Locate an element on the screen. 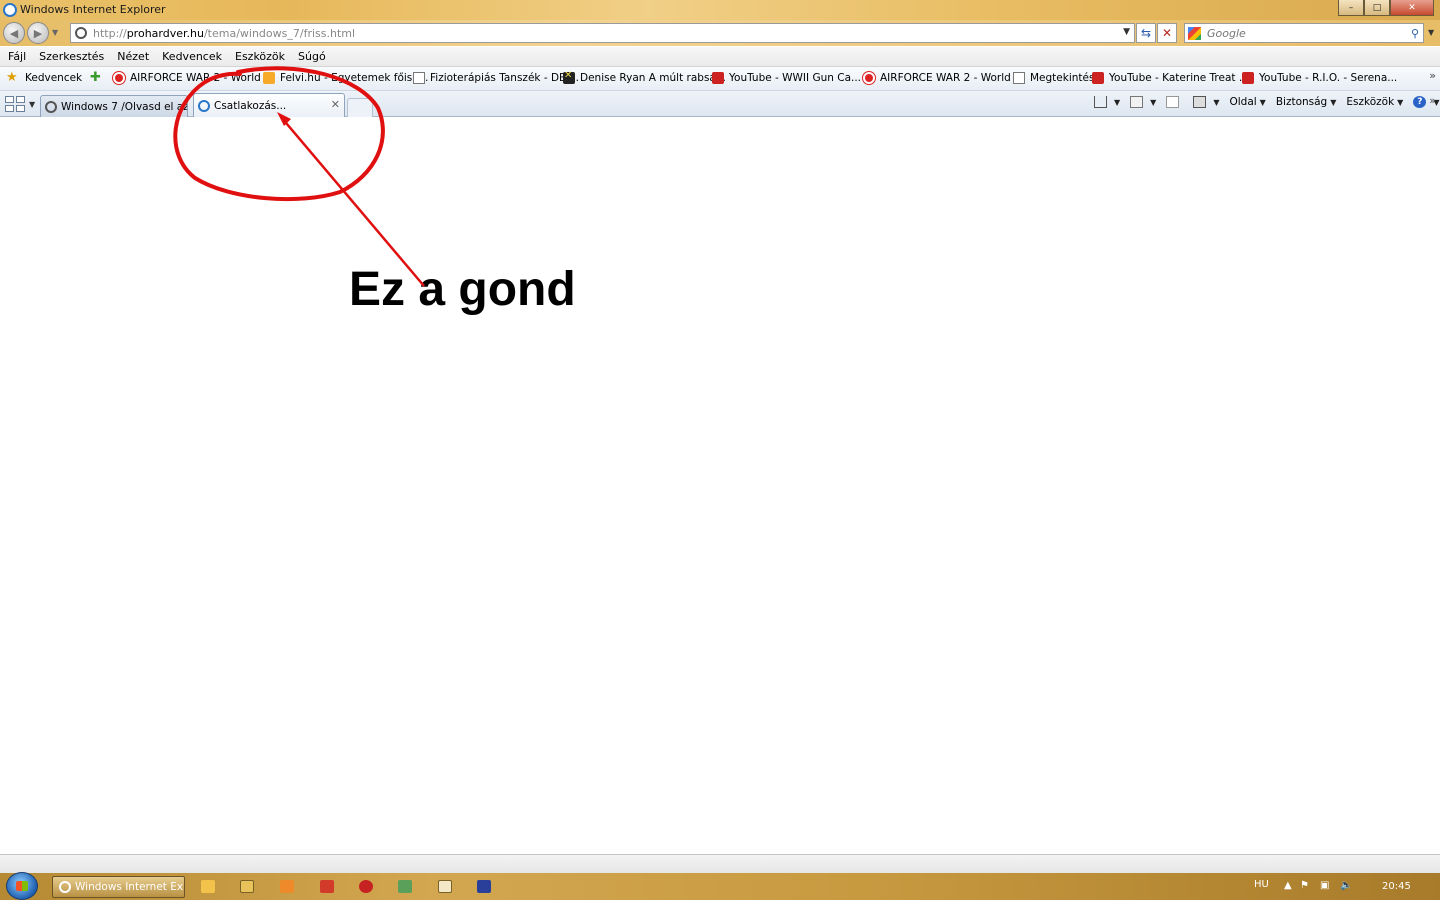  language-indicator: HU is located at coordinates (1261, 884).